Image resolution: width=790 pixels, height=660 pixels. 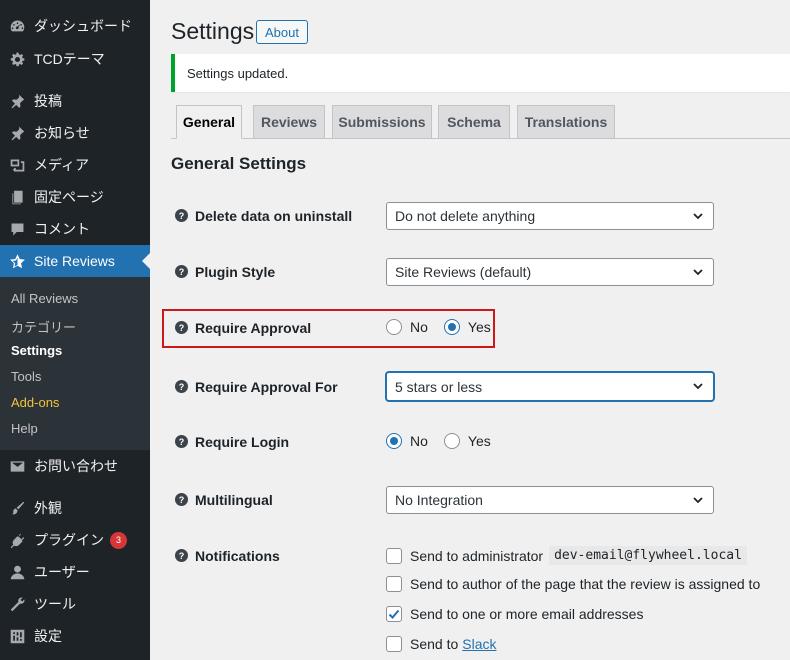 I want to click on tab-submissions: Submissions, so click(x=382, y=122).